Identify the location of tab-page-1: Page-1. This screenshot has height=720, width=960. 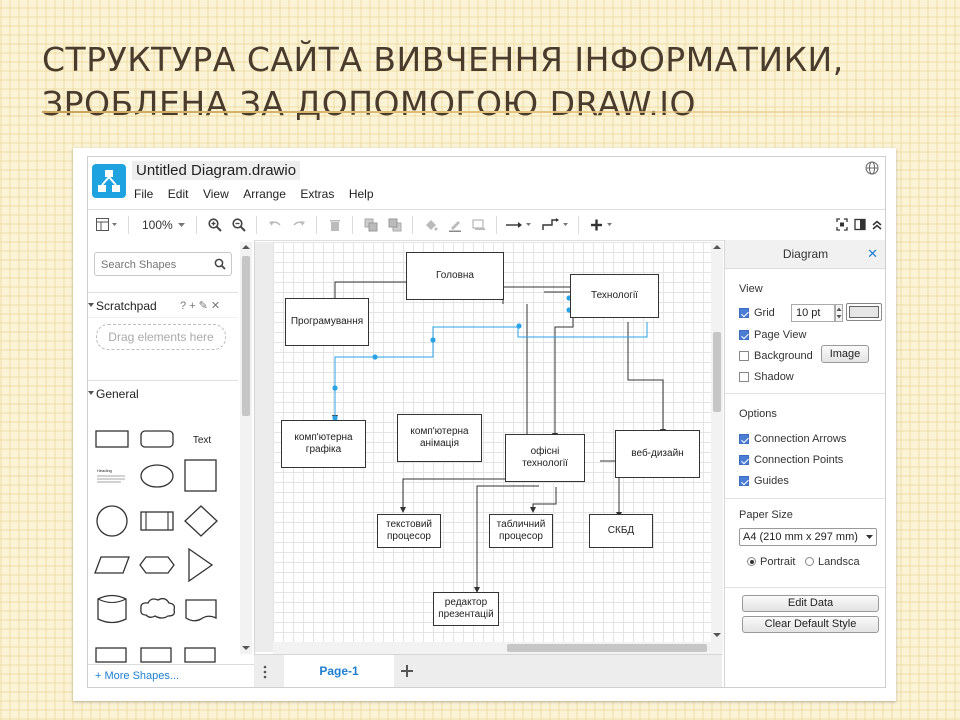
(339, 671).